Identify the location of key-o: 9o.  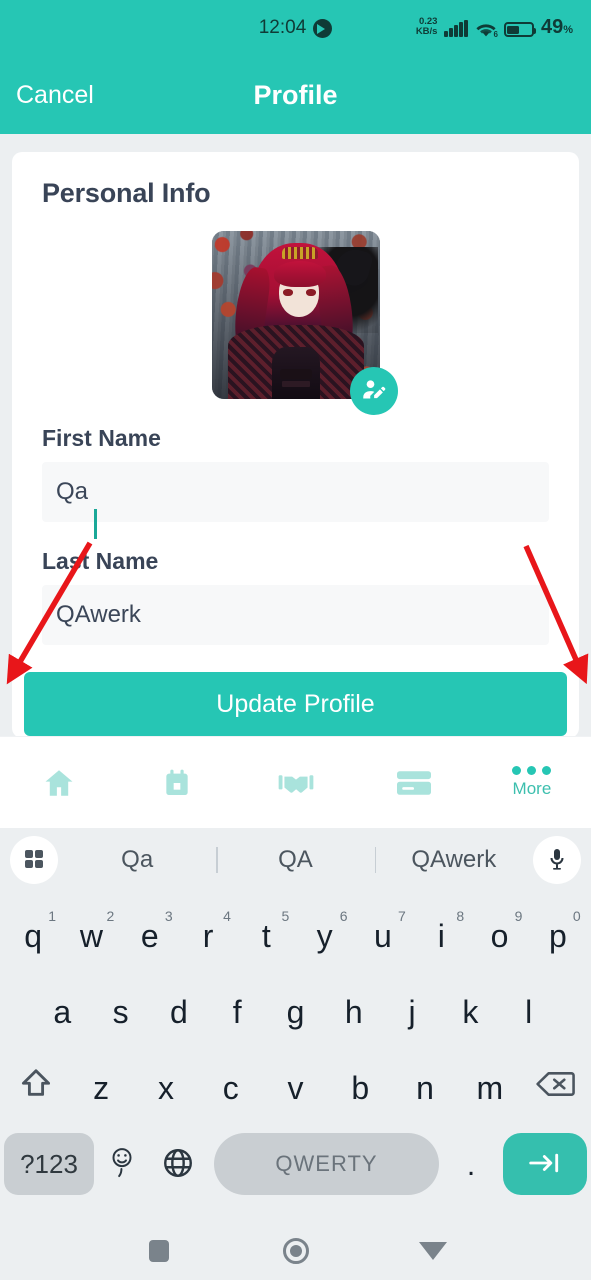
(499, 936).